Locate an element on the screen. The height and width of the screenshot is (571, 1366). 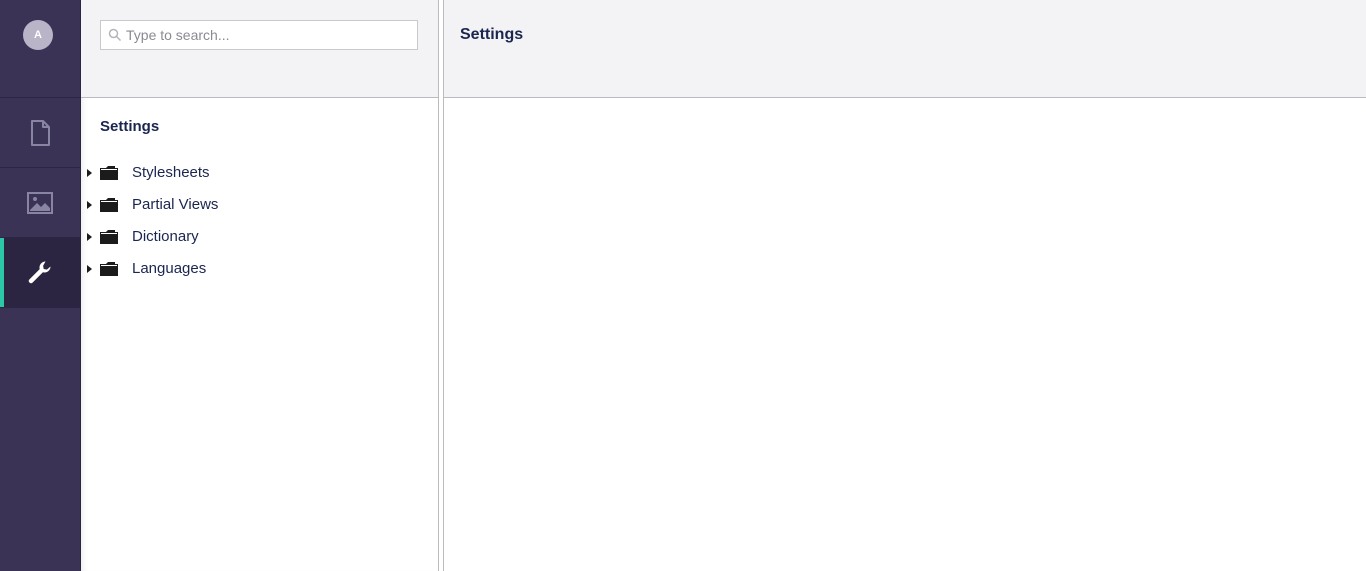
tree-title: Settings is located at coordinates (130, 126).